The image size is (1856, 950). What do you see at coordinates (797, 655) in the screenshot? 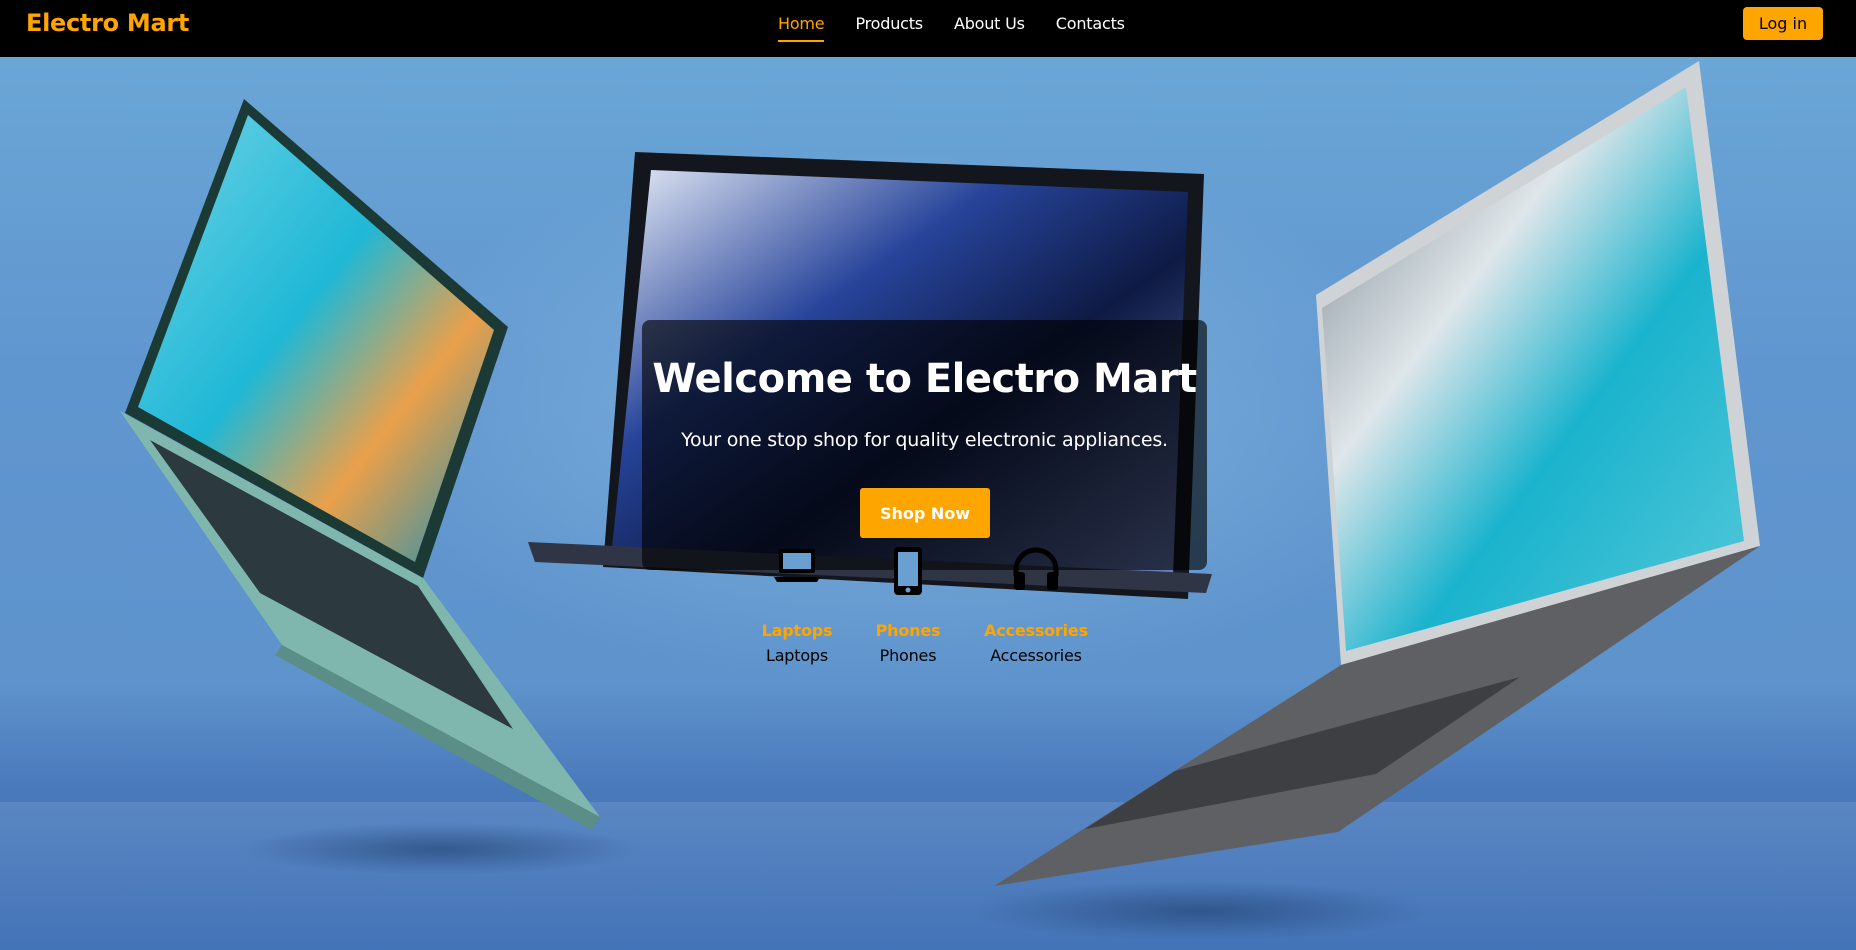
I see `category-label: Laptops` at bounding box center [797, 655].